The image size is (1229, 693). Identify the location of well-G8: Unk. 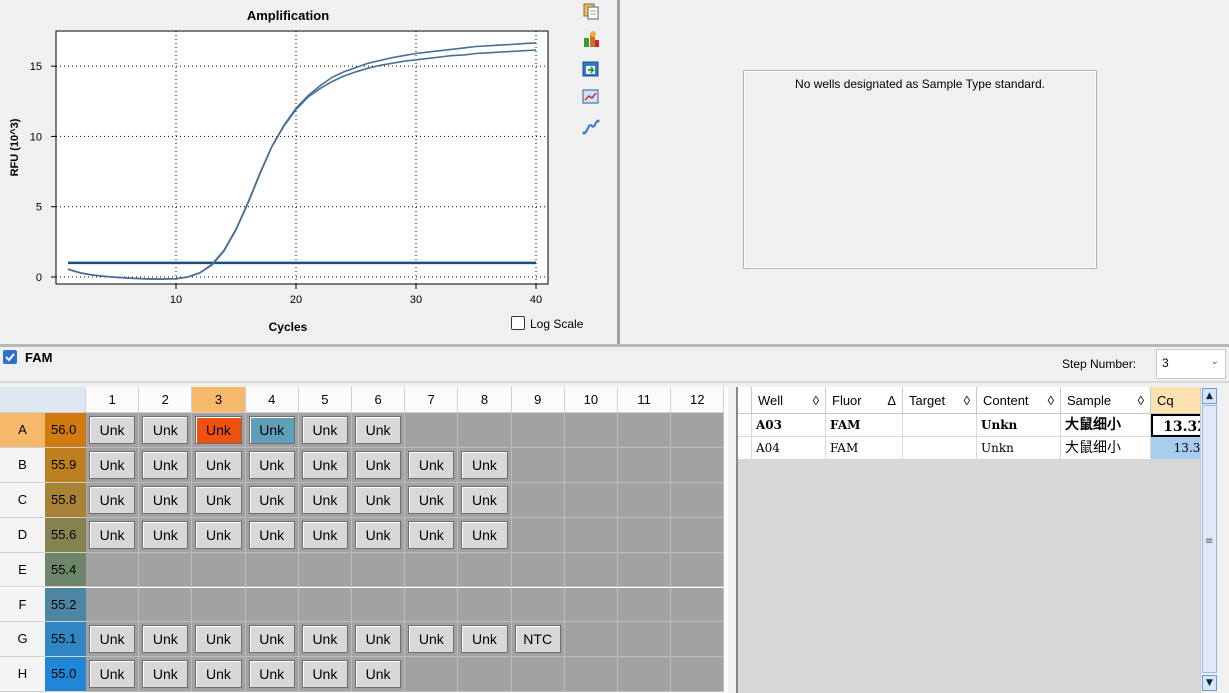
(484, 639).